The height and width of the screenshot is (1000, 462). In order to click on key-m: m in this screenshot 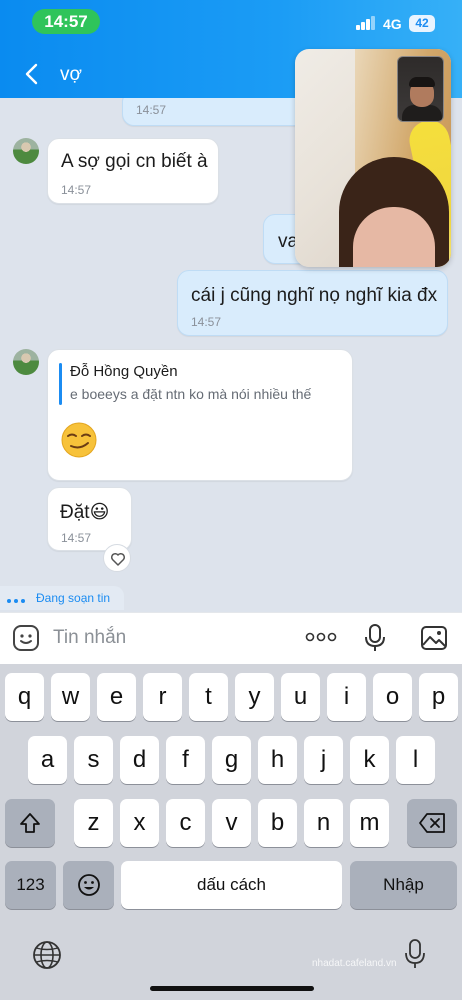, I will do `click(369, 823)`.